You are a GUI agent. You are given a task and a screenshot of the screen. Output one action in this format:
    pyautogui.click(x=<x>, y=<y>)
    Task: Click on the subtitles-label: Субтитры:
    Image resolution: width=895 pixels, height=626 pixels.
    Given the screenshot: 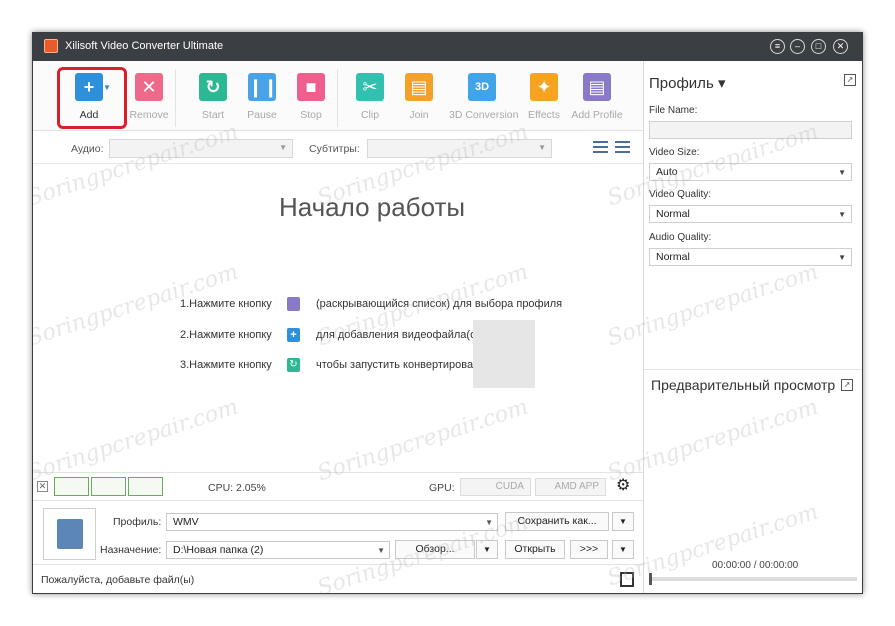 What is the action you would take?
    pyautogui.click(x=334, y=149)
    